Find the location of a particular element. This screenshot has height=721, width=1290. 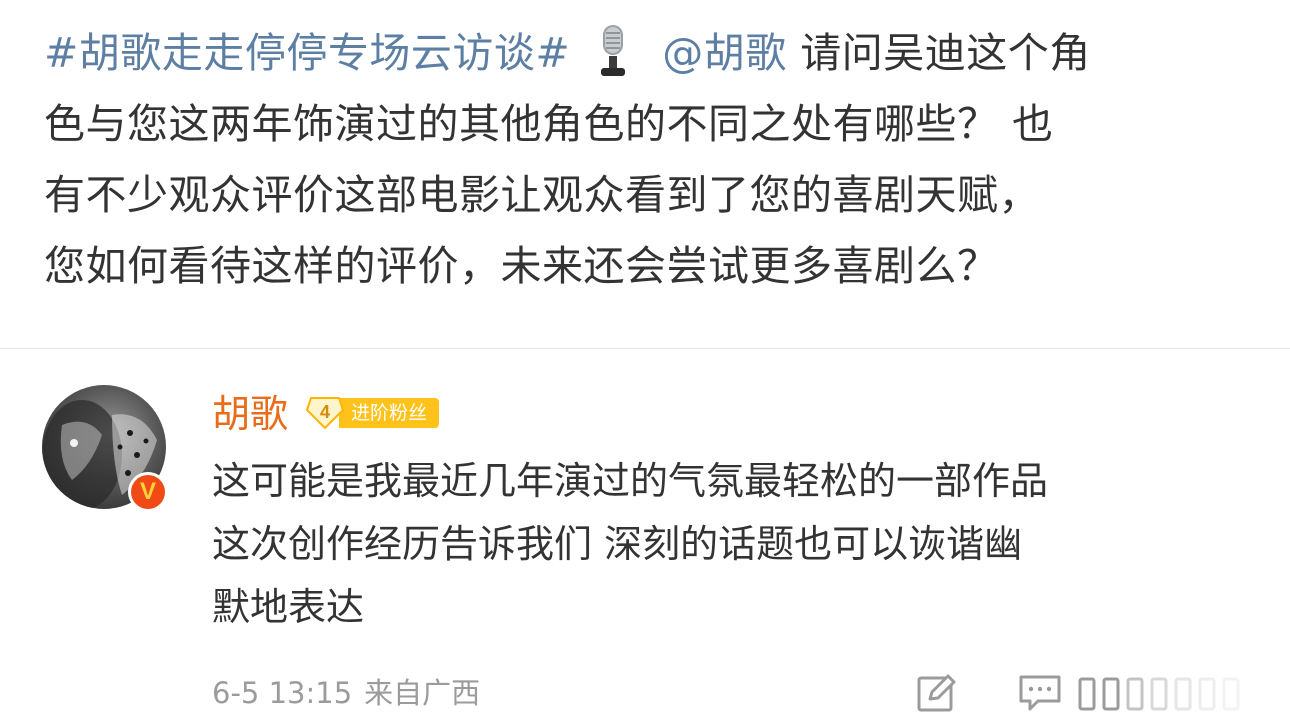

like-icon is located at coordinates (1159, 694).